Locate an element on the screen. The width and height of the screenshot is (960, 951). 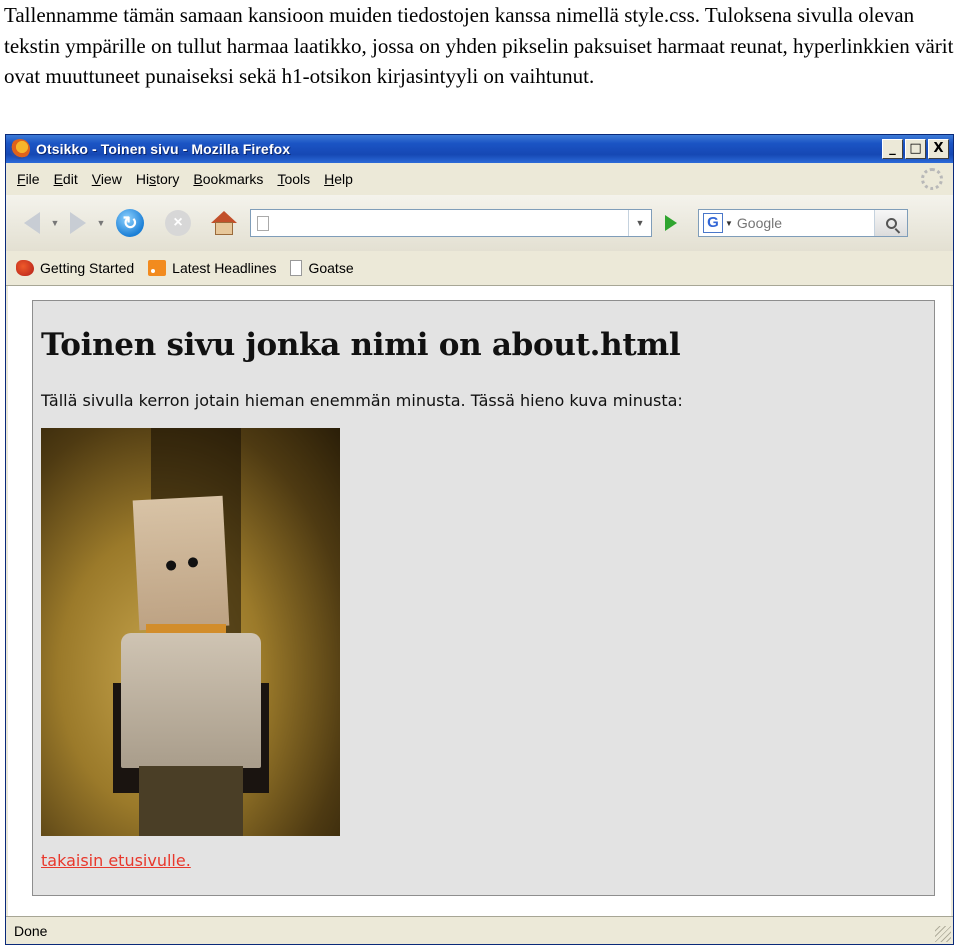
menu-view: View is located at coordinates (107, 179).